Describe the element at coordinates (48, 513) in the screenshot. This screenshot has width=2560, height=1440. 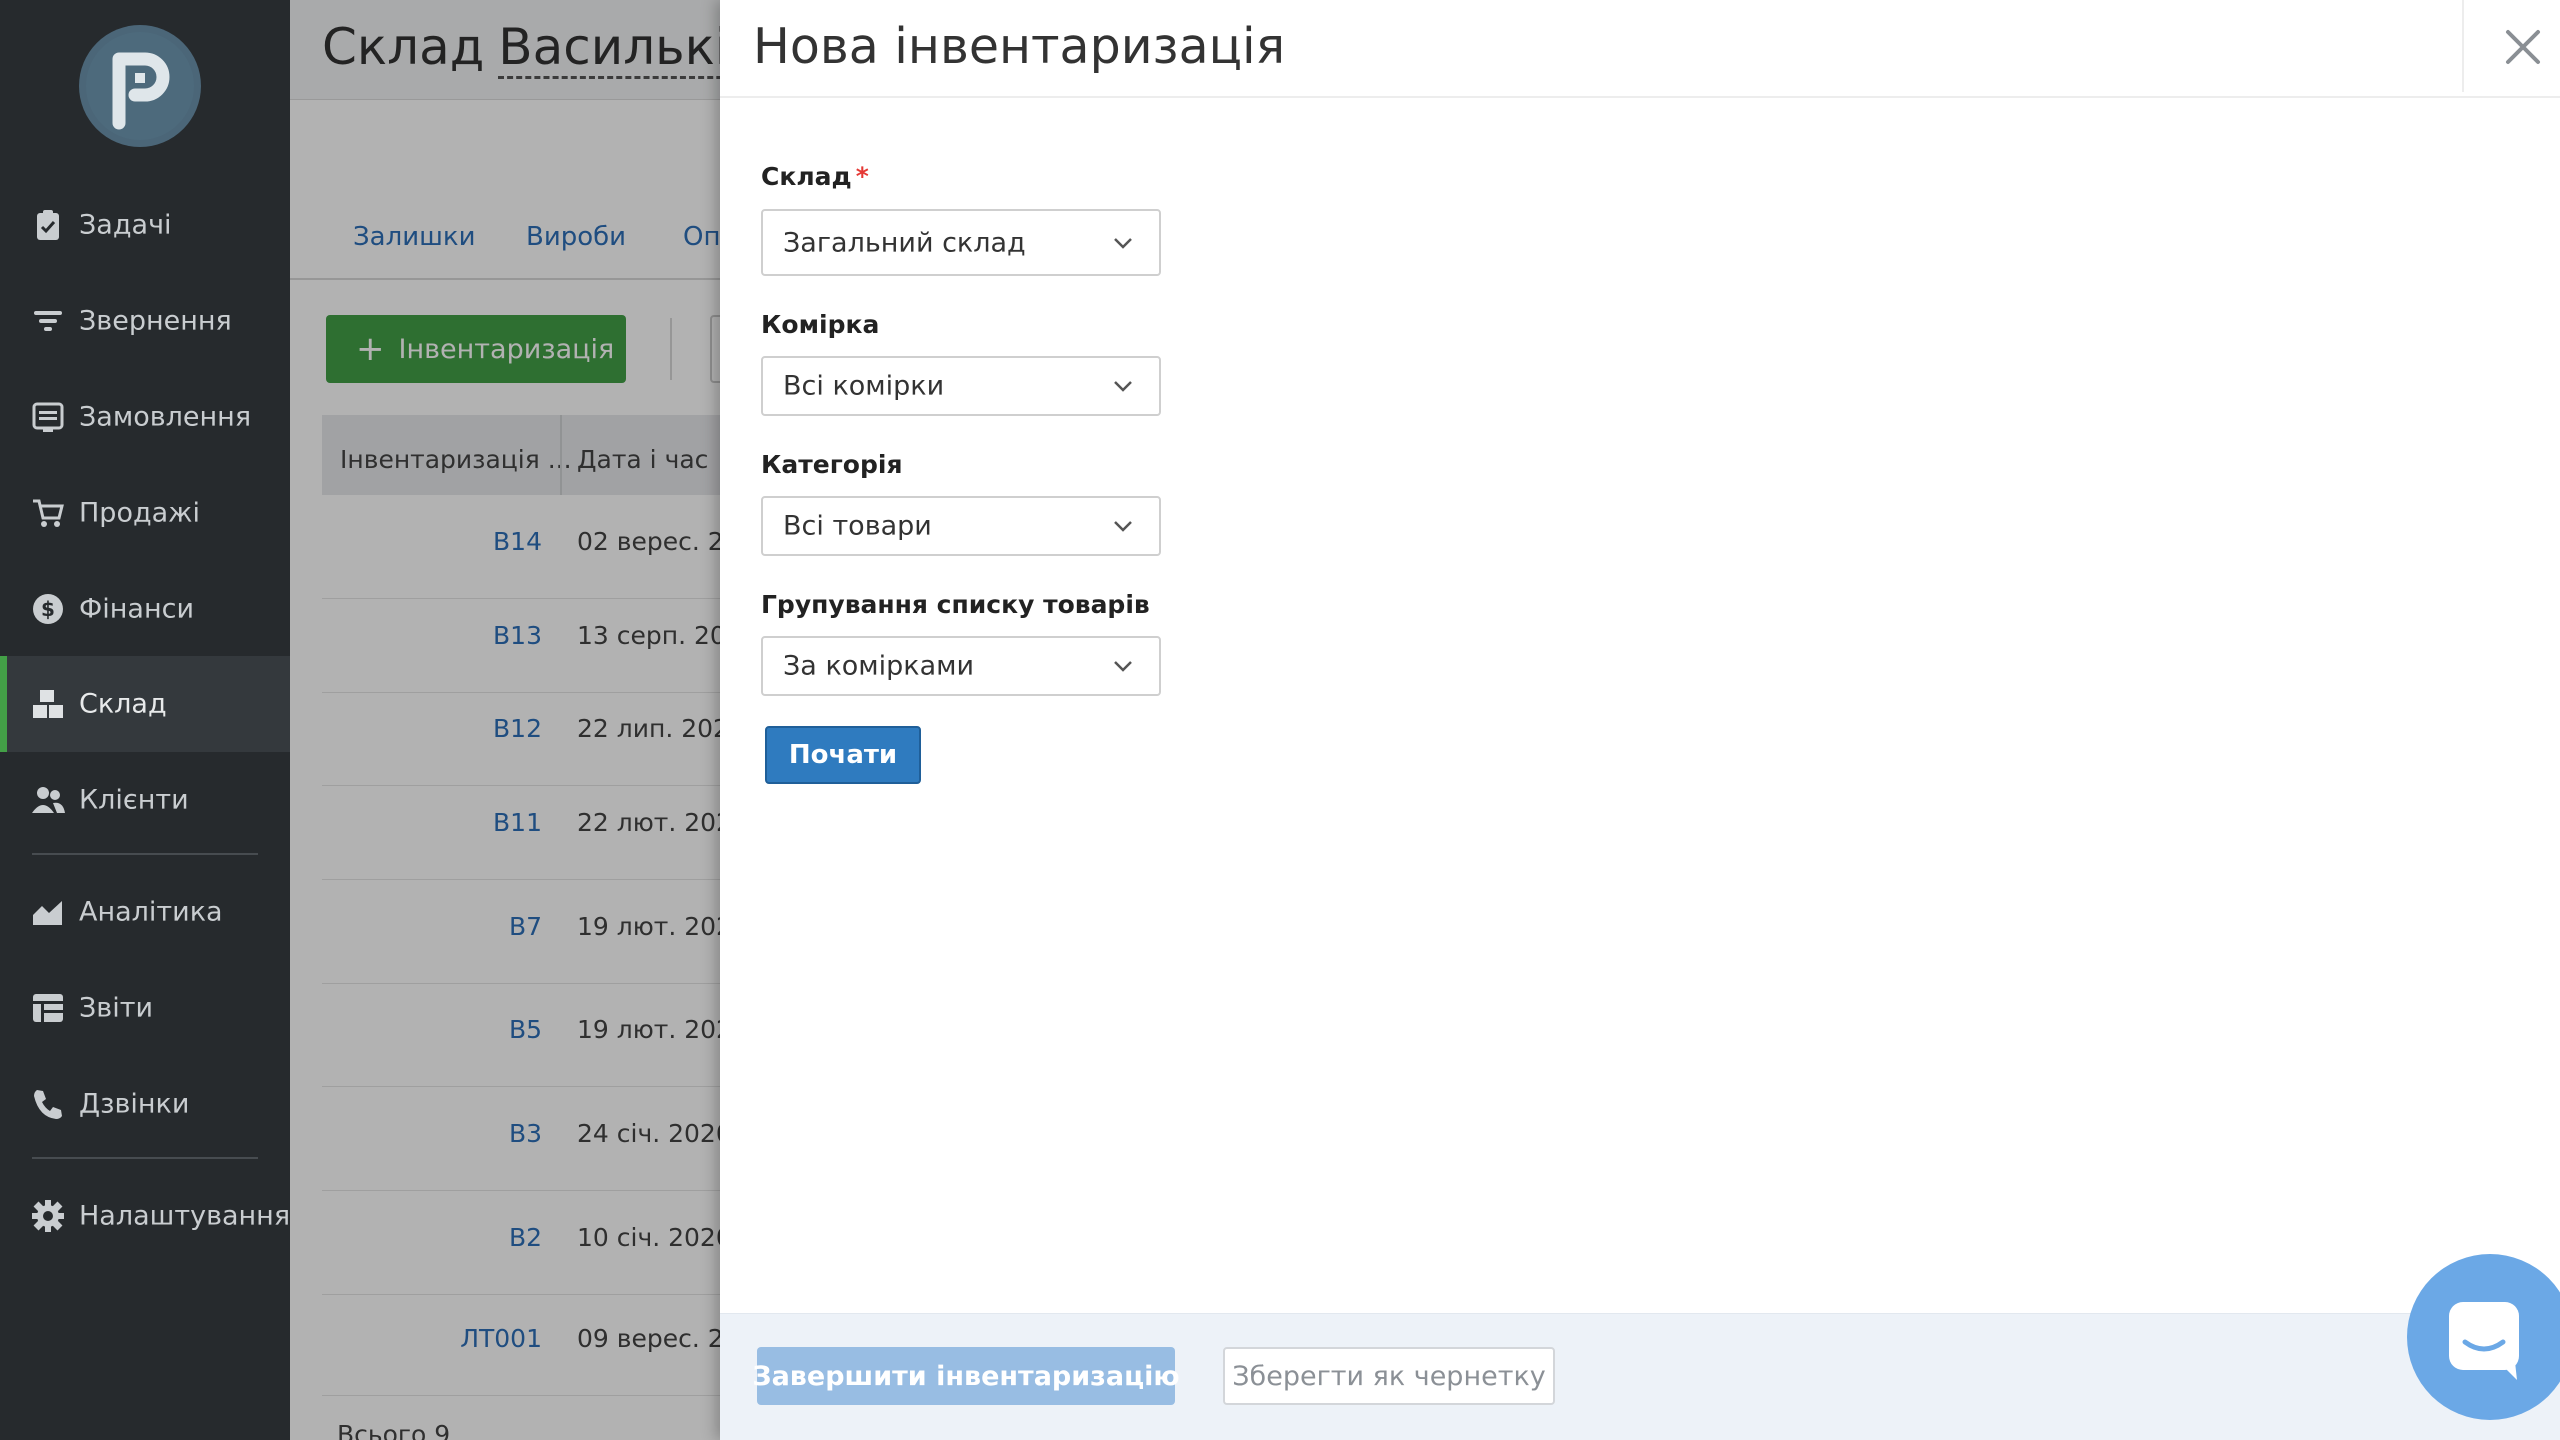
I see `shopping-cart-icon` at that location.